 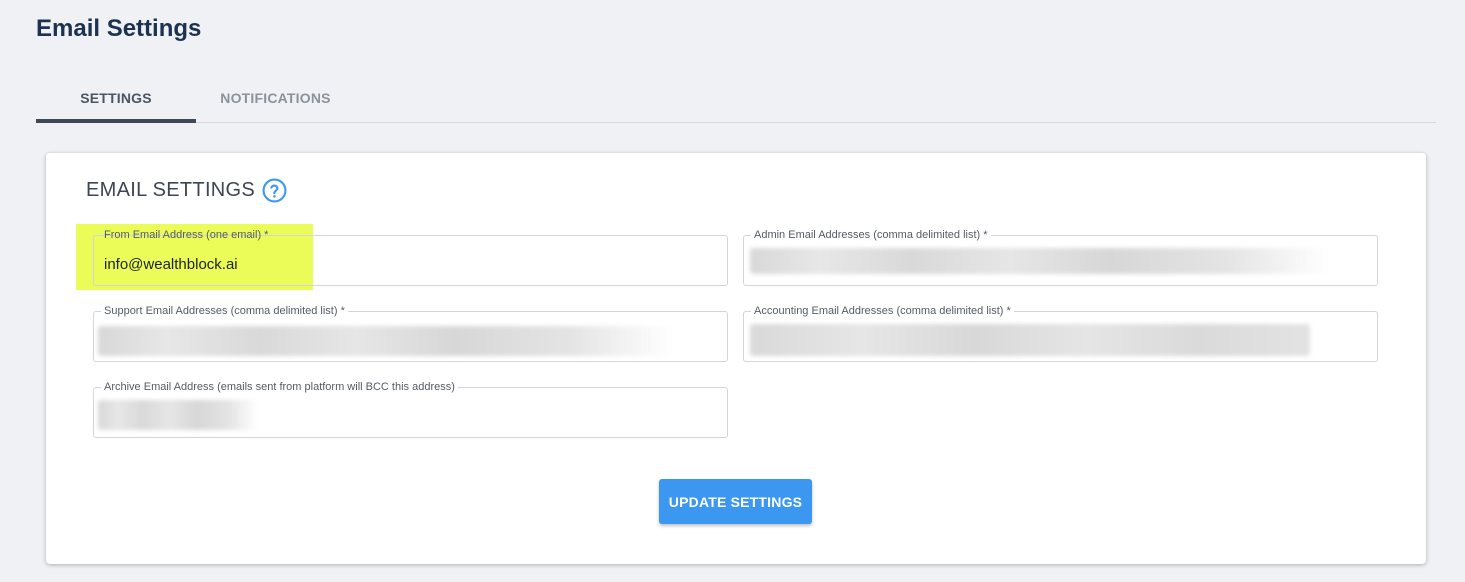 What do you see at coordinates (186, 235) in the screenshot?
I see `from-email-label: From Email Address (one email) *` at bounding box center [186, 235].